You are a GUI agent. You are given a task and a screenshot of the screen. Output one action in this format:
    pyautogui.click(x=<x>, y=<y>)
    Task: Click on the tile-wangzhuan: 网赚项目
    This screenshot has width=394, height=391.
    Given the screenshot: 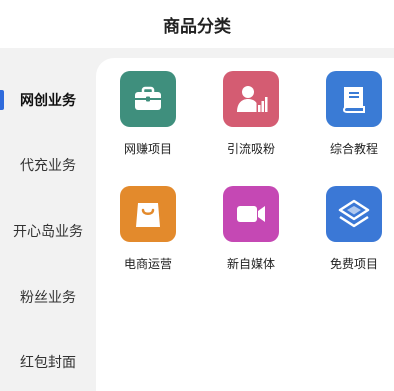 What is the action you would take?
    pyautogui.click(x=148, y=121)
    